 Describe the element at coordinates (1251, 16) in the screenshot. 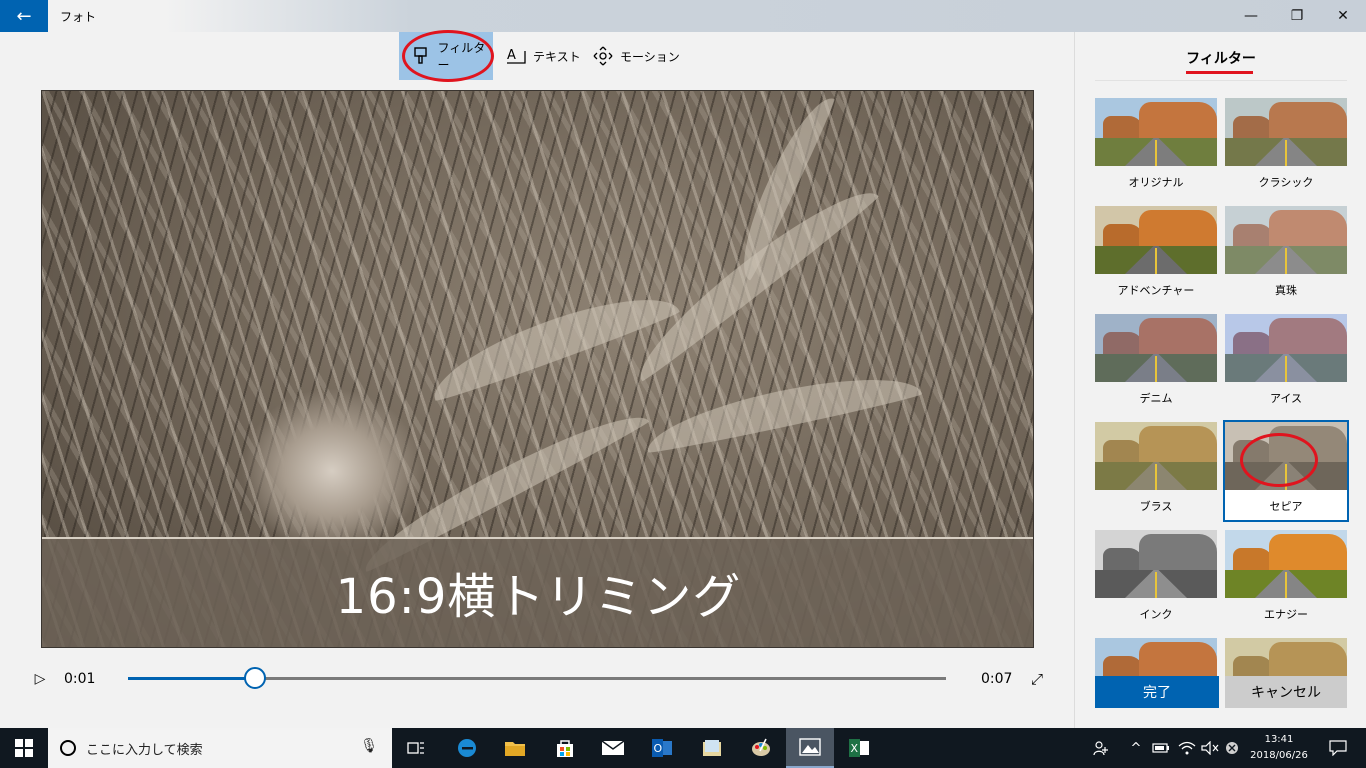

I see `minimize-button: —` at that location.